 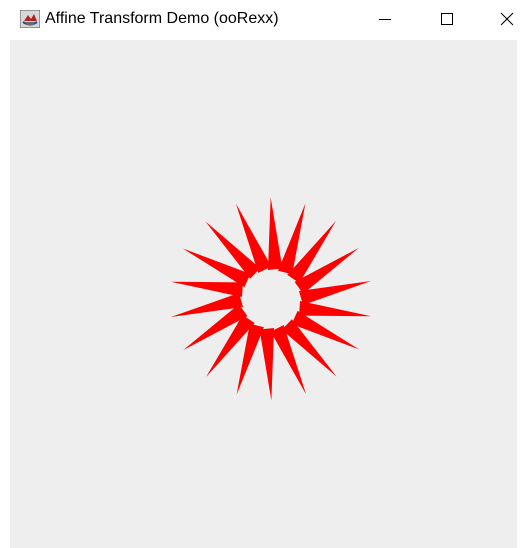 I want to click on title-bar: Affine Transform Demo (ooRexx), so click(x=261, y=19).